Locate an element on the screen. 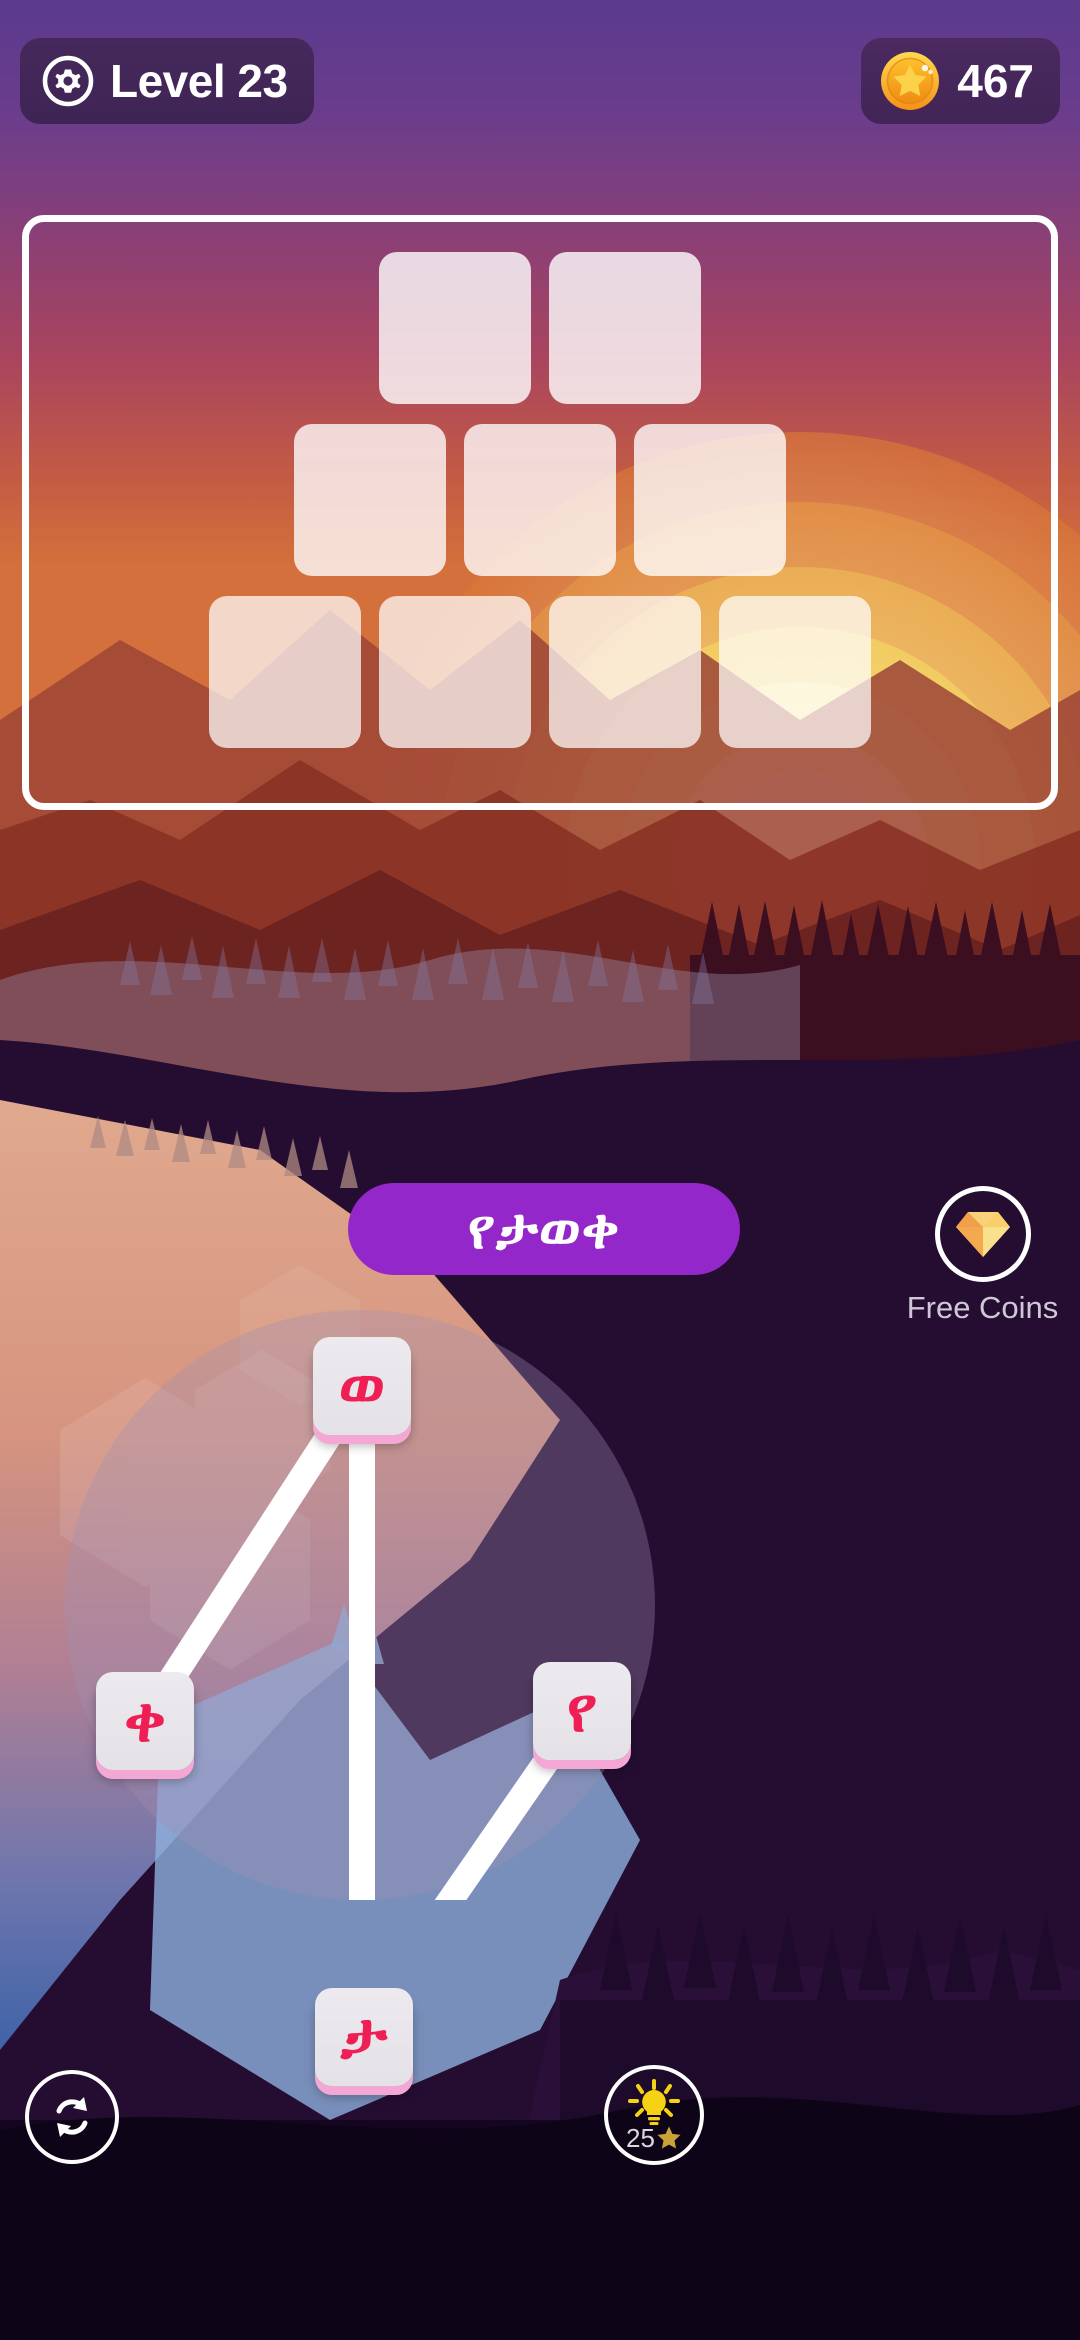 Image resolution: width=1080 pixels, height=2340 pixels. wheel-letter-char: ታ is located at coordinates (364, 2036).